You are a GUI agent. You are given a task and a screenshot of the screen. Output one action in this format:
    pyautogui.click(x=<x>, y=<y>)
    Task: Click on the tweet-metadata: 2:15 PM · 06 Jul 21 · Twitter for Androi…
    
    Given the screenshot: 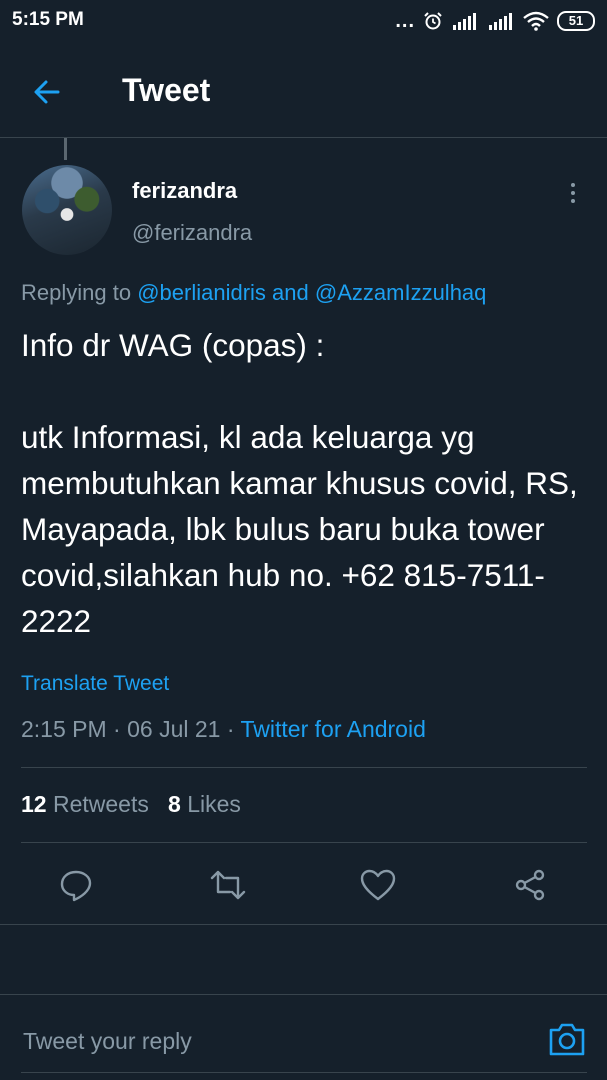 What is the action you would take?
    pyautogui.click(x=223, y=729)
    